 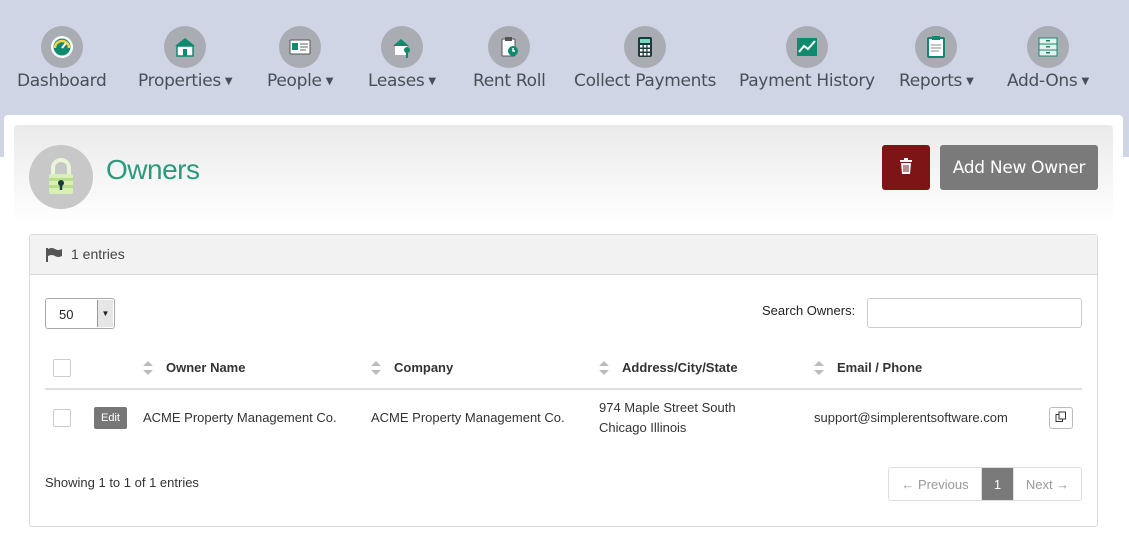 I want to click on next-page-button: Next →, so click(x=1047, y=484).